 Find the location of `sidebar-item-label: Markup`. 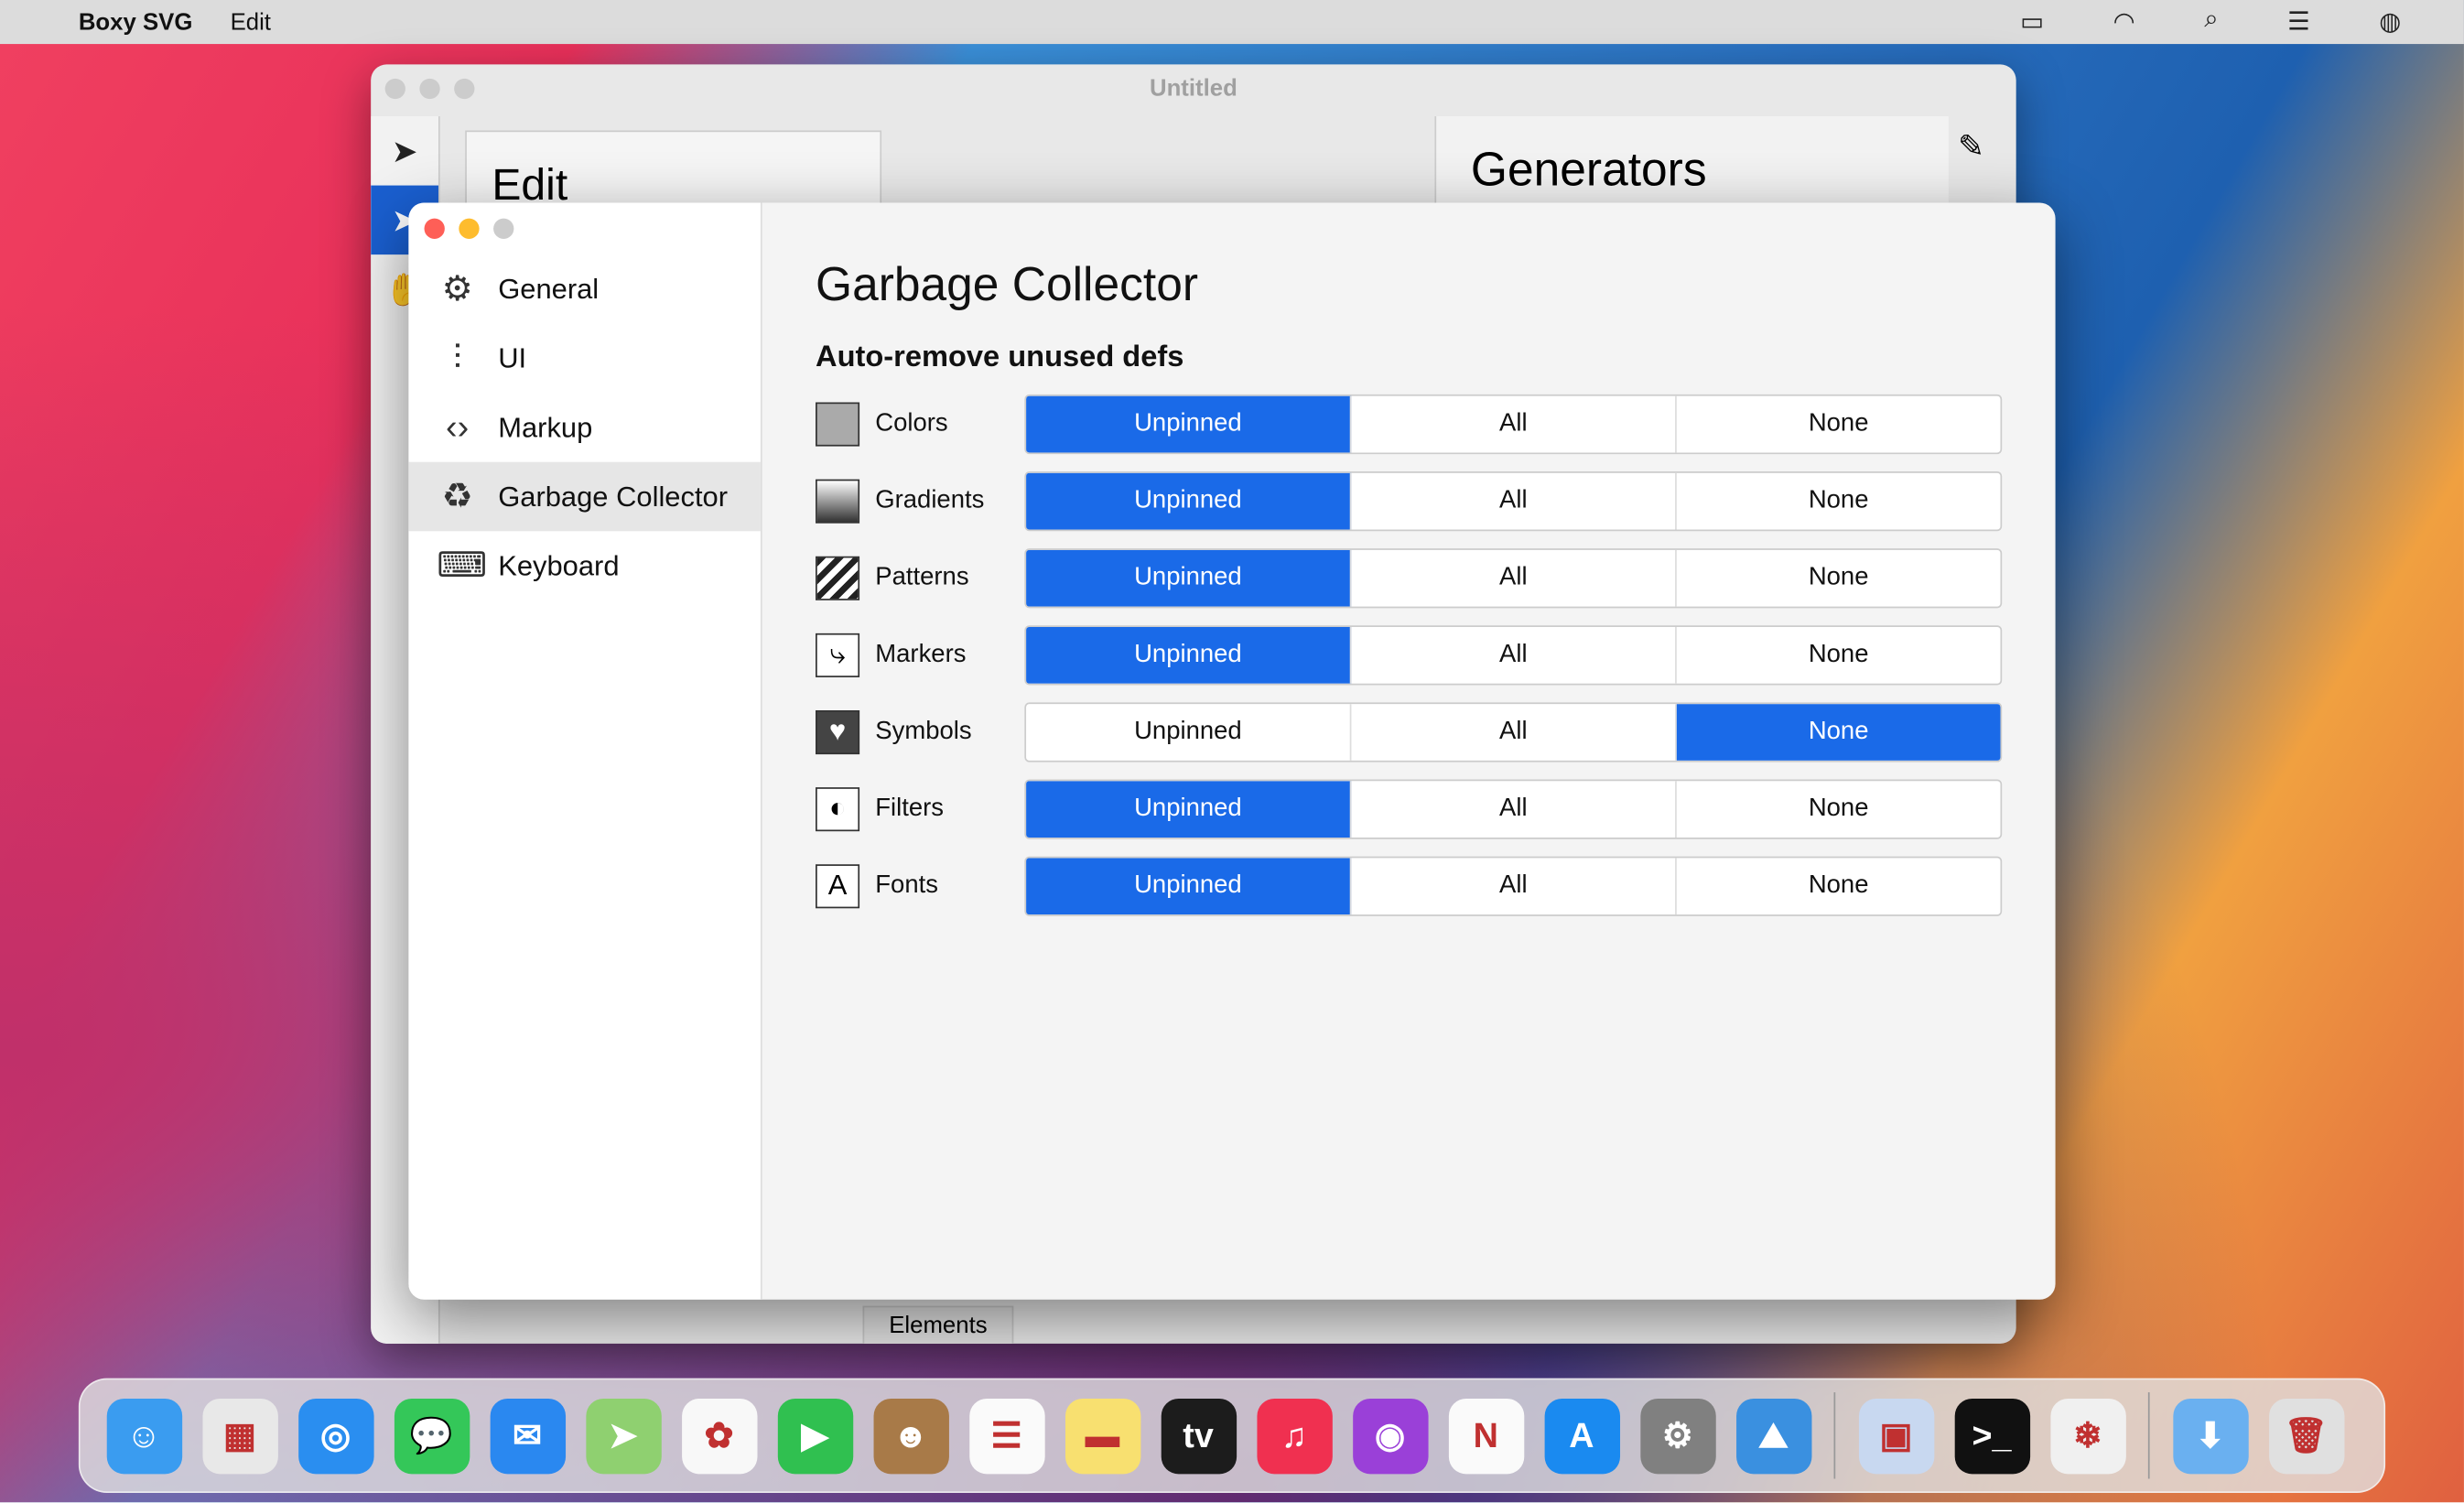

sidebar-item-label: Markup is located at coordinates (545, 426).